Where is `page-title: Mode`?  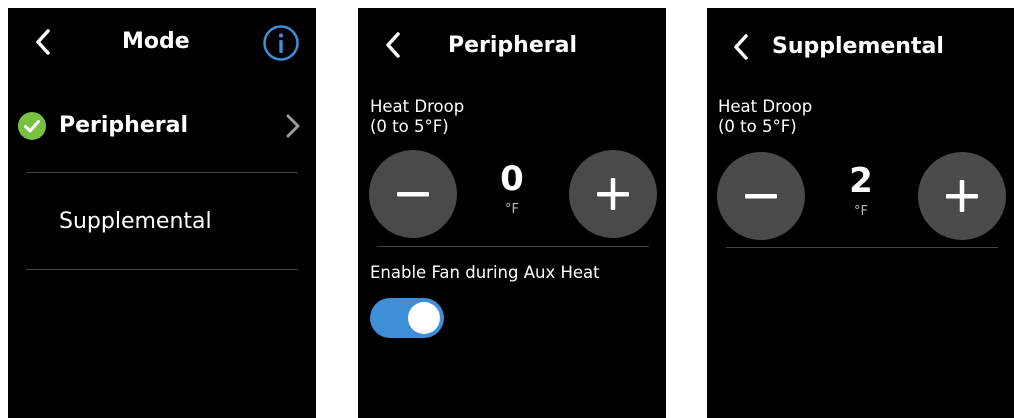 page-title: Mode is located at coordinates (156, 41).